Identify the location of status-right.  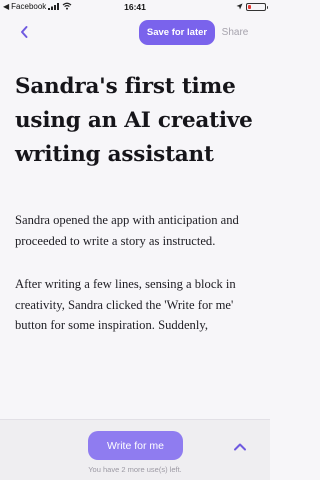
(252, 7).